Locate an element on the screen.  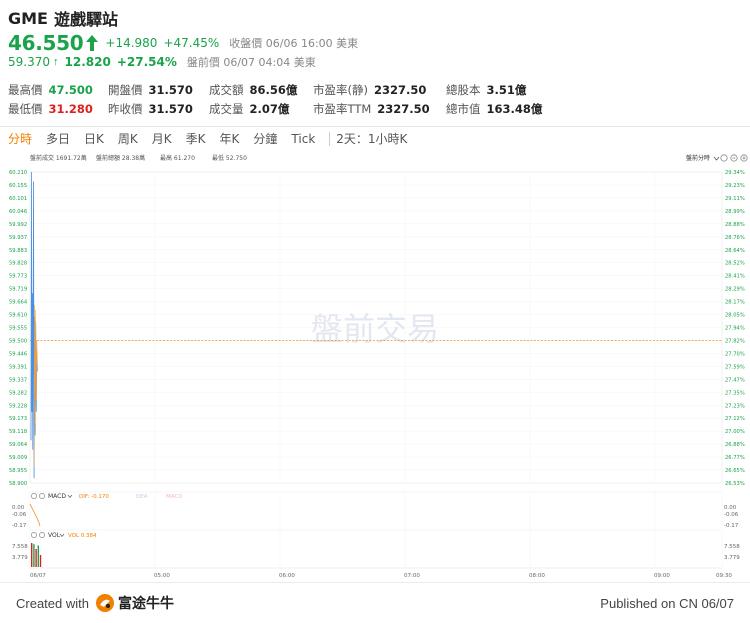
y-tick-label-pct: 27.47% is located at coordinates (735, 380).